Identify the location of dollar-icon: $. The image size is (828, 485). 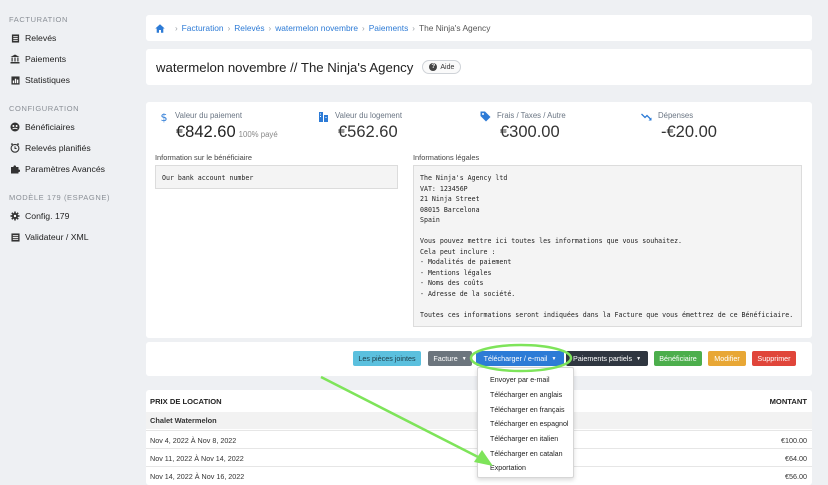
(163, 117).